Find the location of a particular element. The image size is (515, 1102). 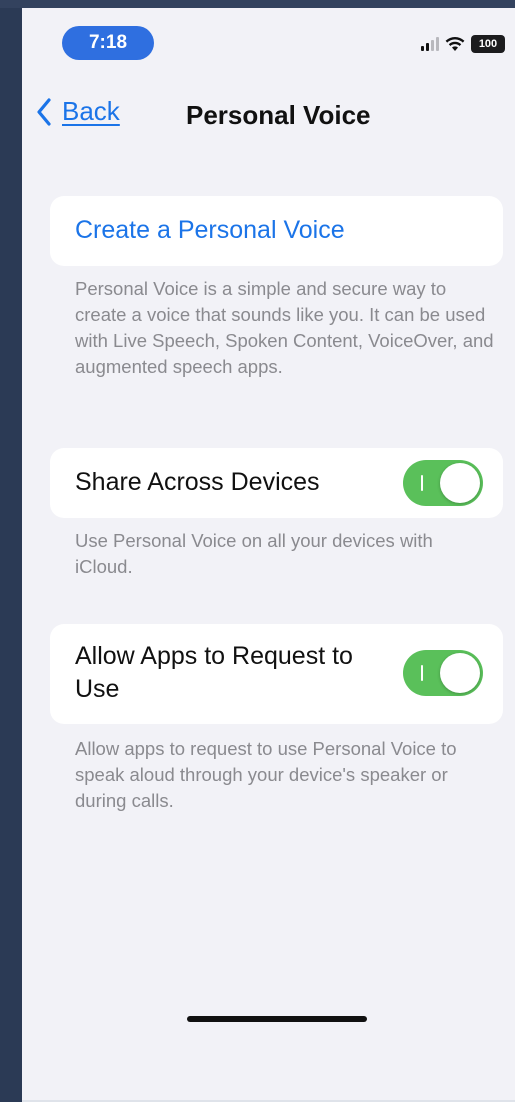

allow-apps-toggle is located at coordinates (443, 673).